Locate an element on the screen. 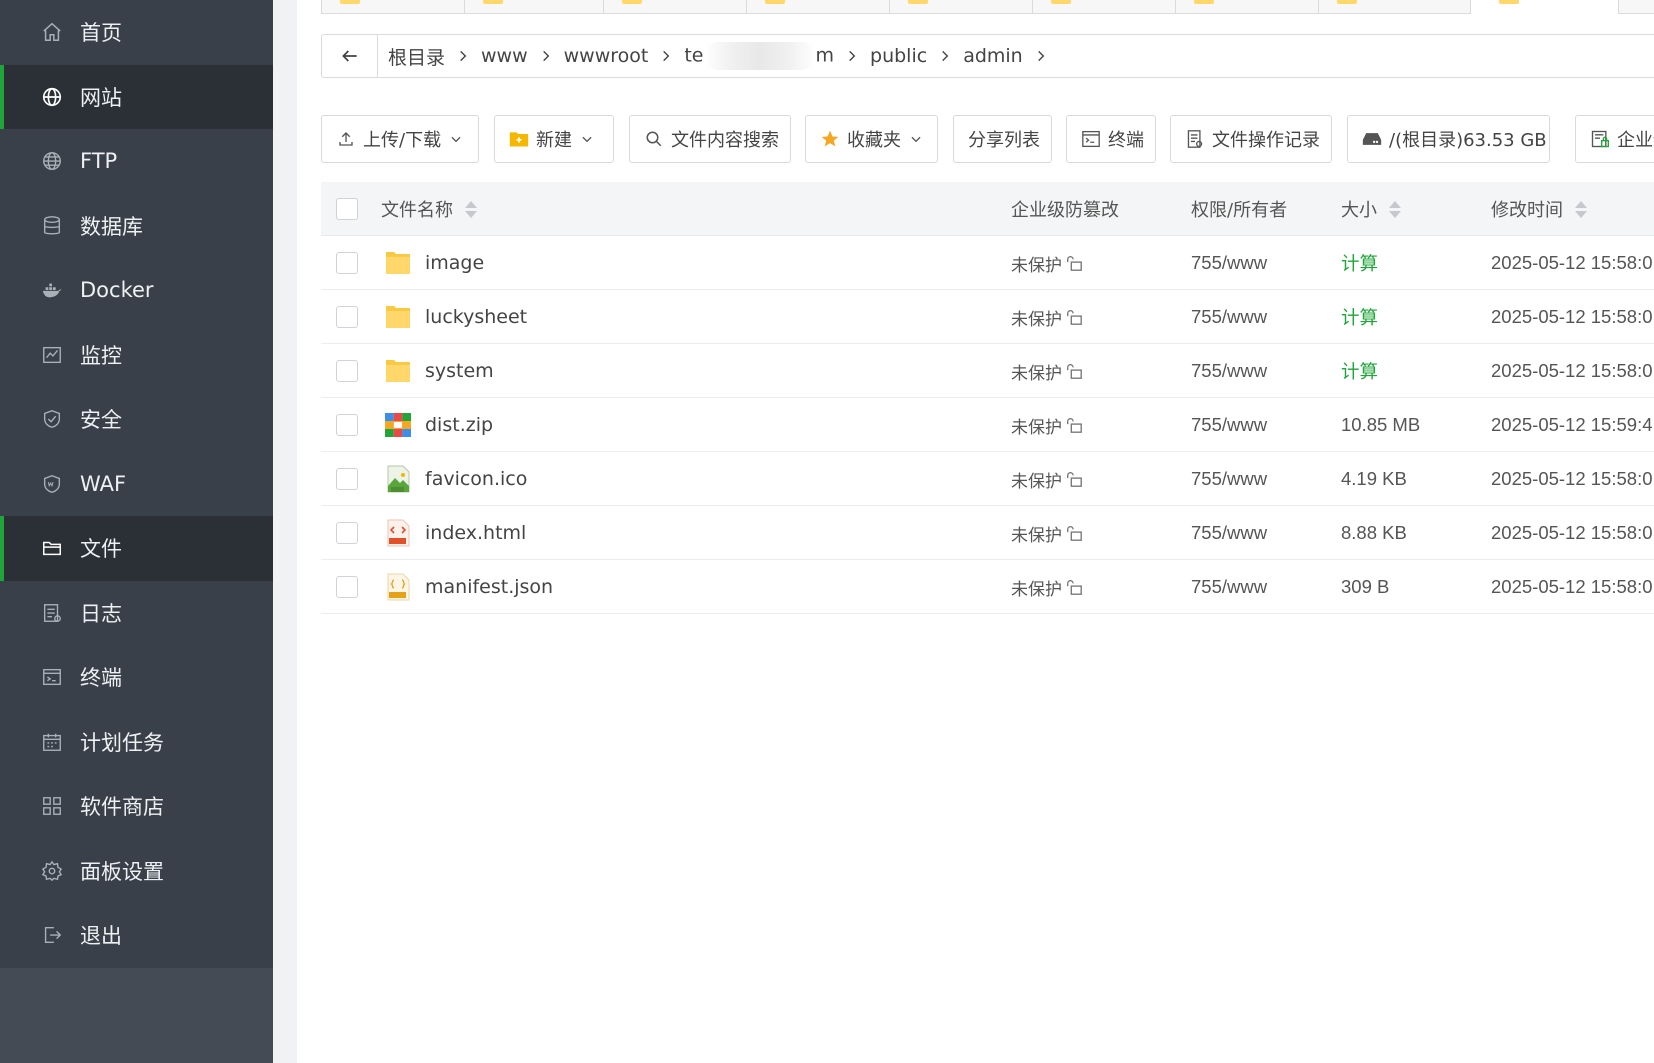 The height and width of the screenshot is (1063, 1654). table-row: image 未保护 755/www 计算 2025-05-12 15:58:0 is located at coordinates (987, 263).